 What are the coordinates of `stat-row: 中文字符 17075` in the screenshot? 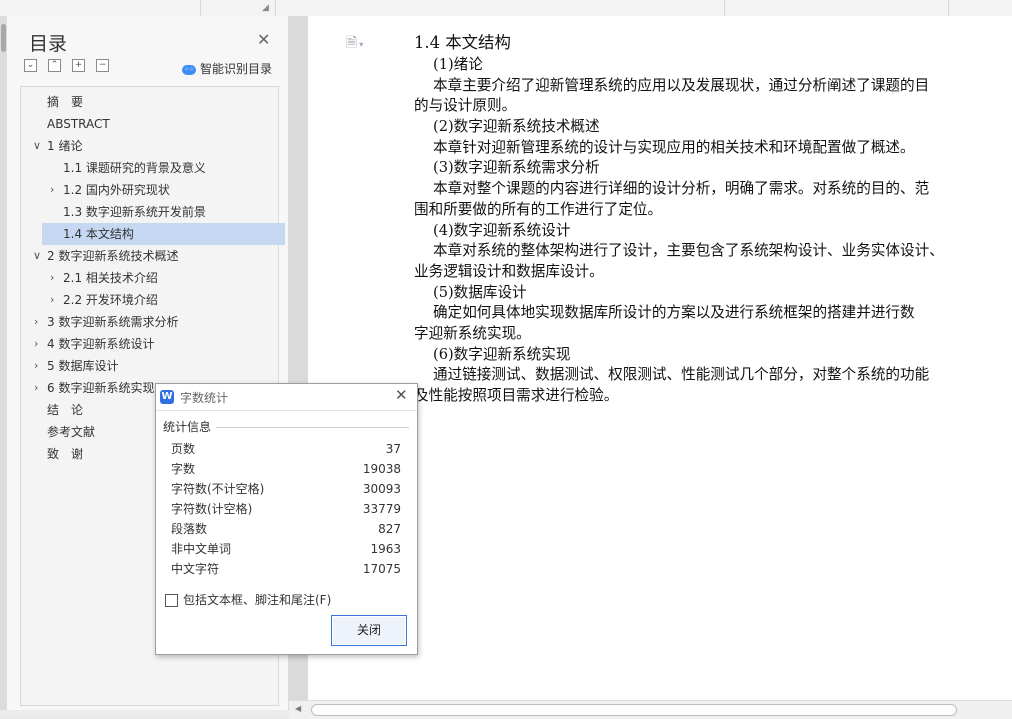 It's located at (286, 569).